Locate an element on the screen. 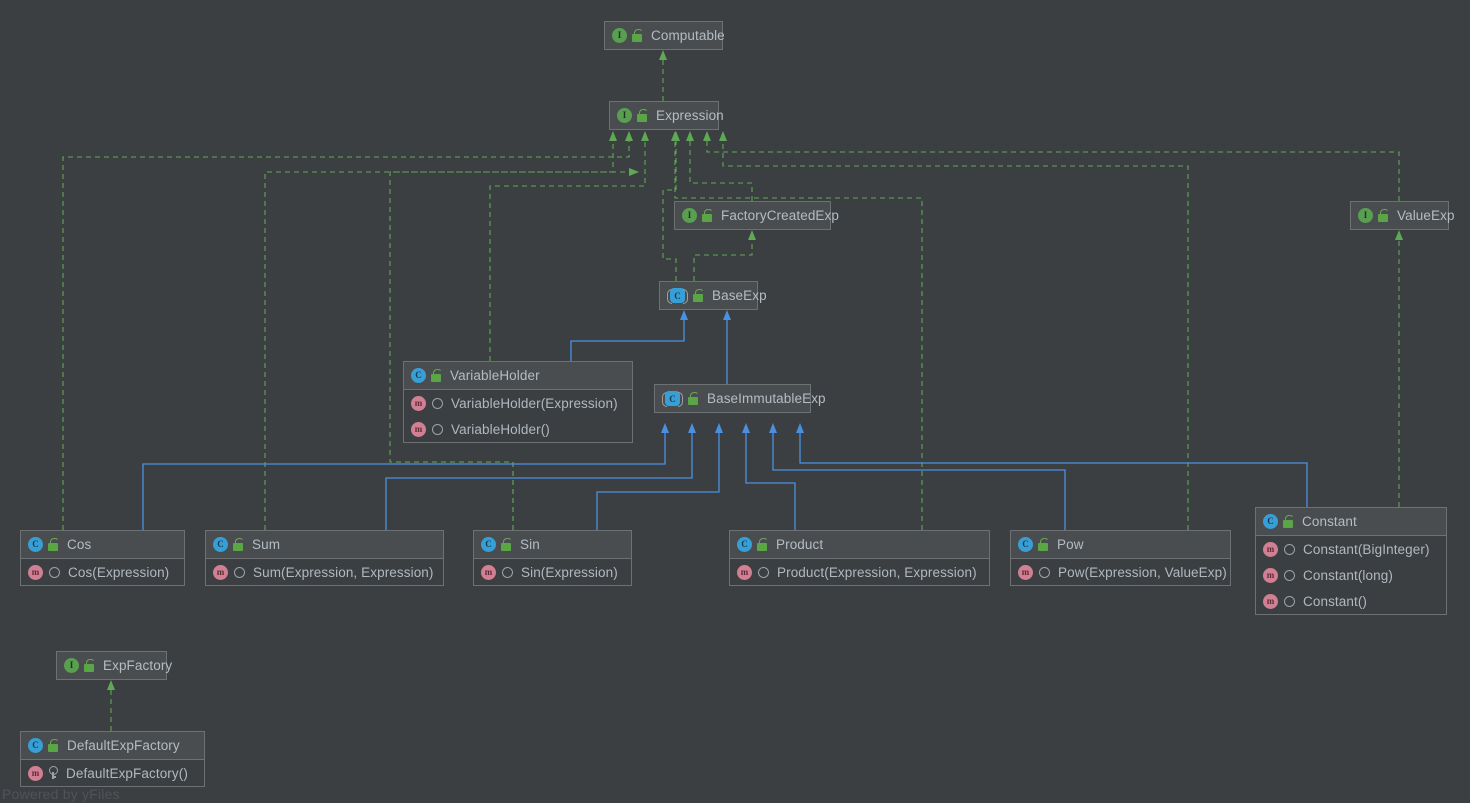 The height and width of the screenshot is (803, 1470). node-header-defaultexpfactory: C DefaultExpFactory is located at coordinates (112, 745).